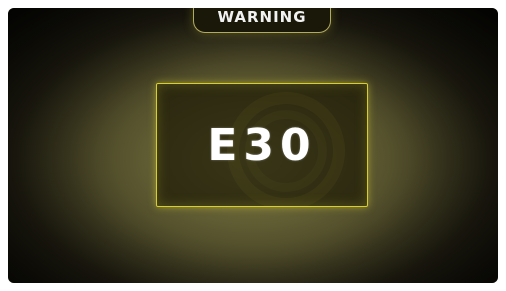  I want to click on warning-title: WARNING, so click(262, 17).